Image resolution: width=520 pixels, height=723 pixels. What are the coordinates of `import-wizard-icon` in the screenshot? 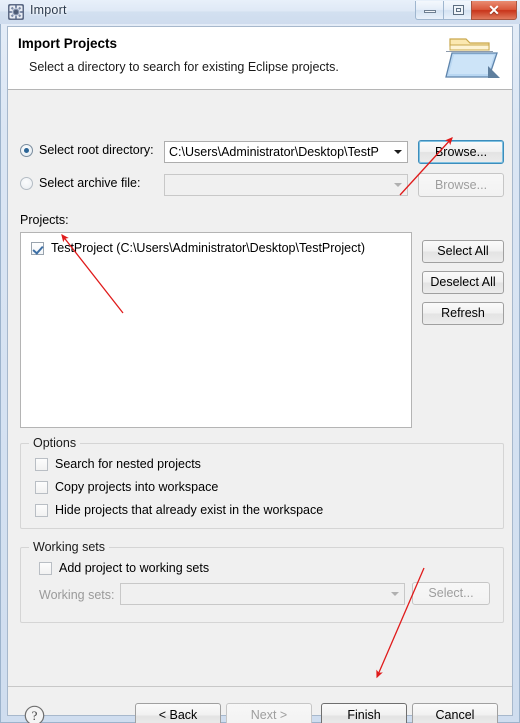 It's located at (16, 12).